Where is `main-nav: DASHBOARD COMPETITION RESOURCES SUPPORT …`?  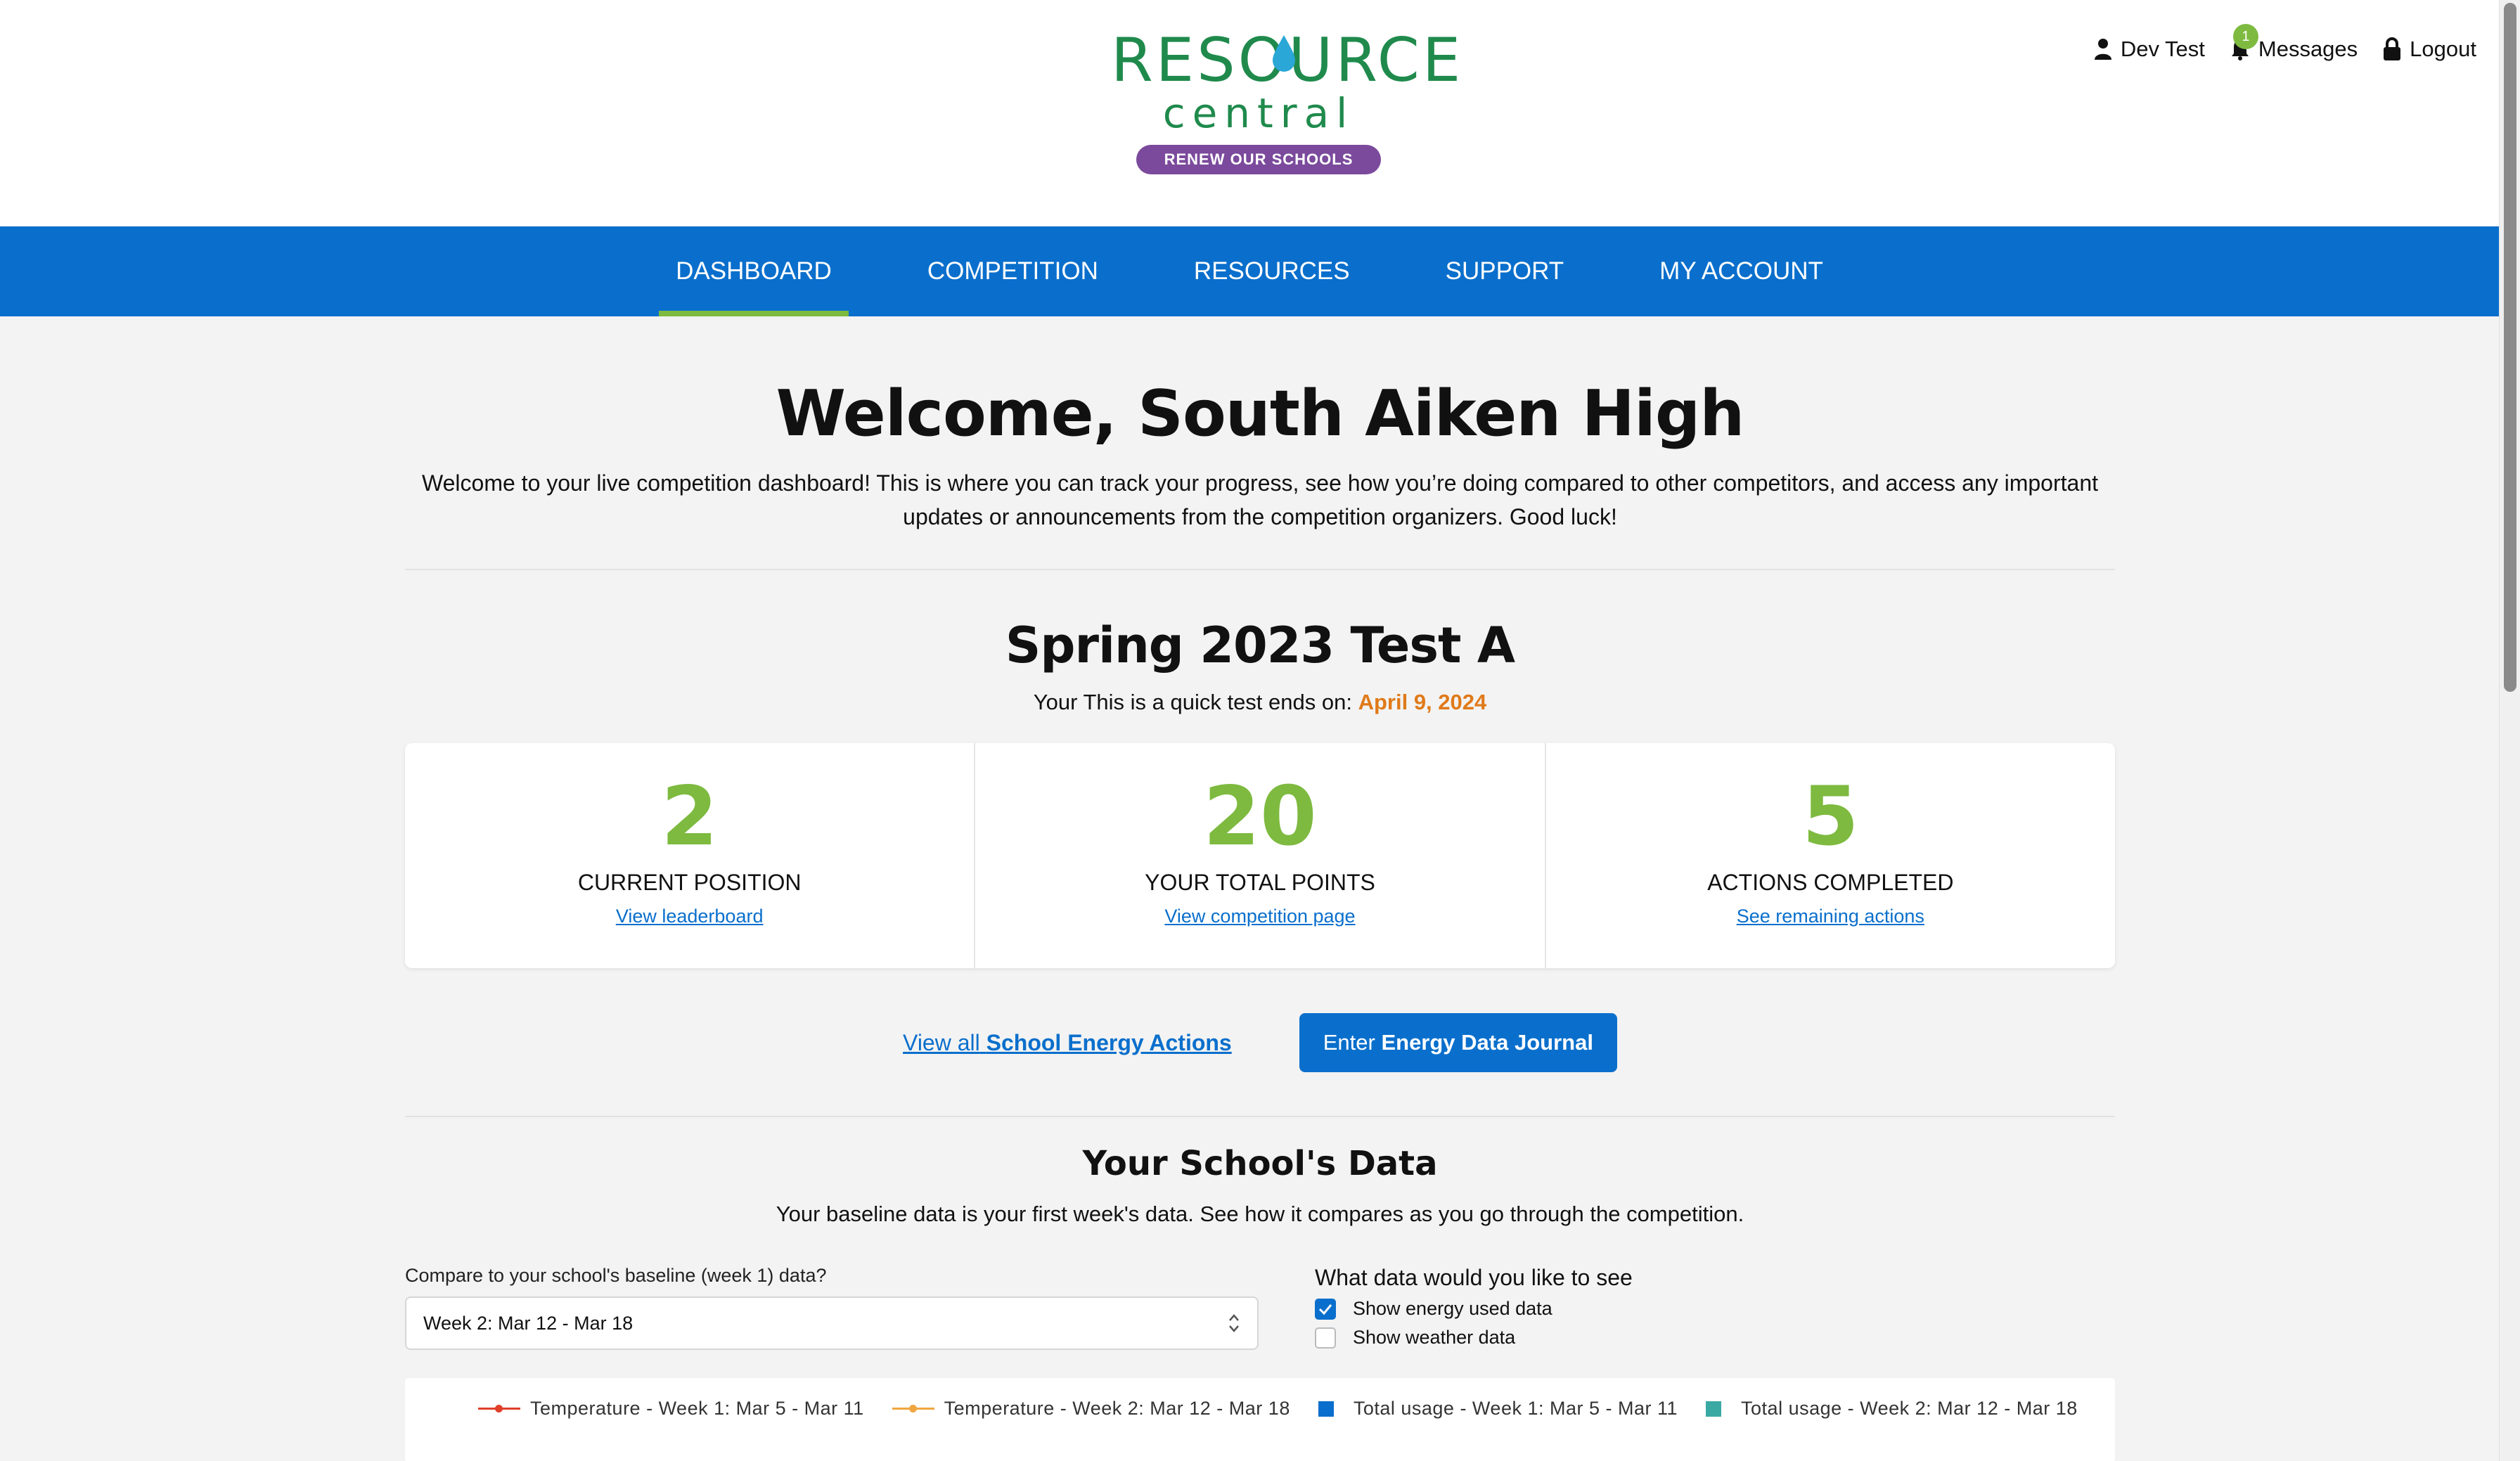 main-nav: DASHBOARD COMPETITION RESOURCES SUPPORT … is located at coordinates (1250, 271).